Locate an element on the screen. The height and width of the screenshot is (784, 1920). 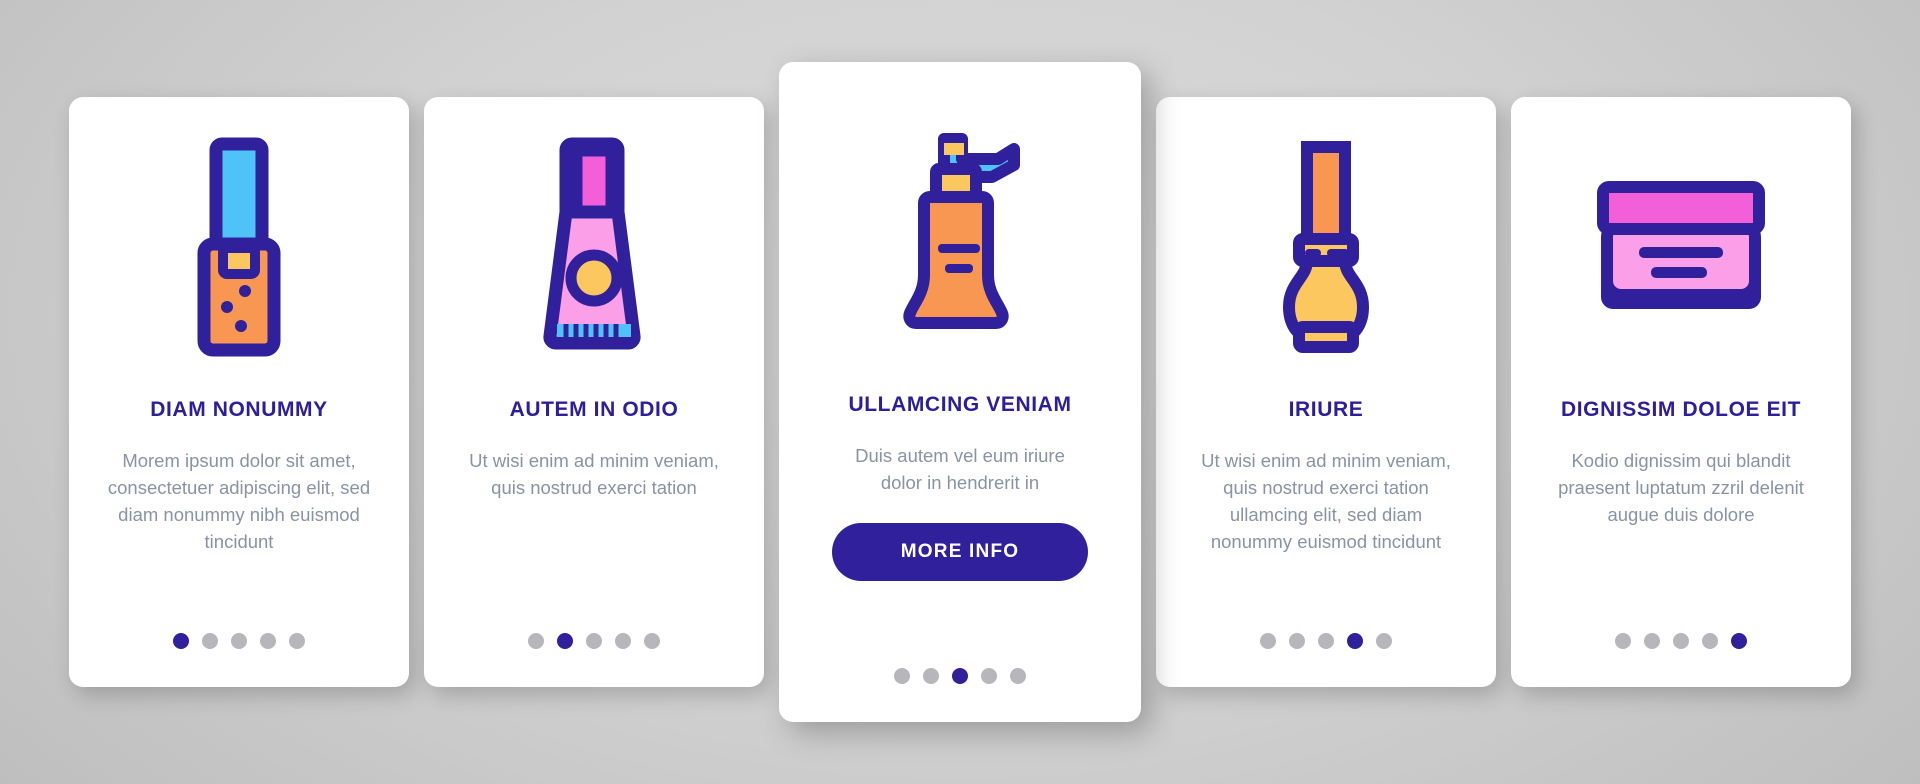
cream-jar-icon is located at coordinates (1681, 247).